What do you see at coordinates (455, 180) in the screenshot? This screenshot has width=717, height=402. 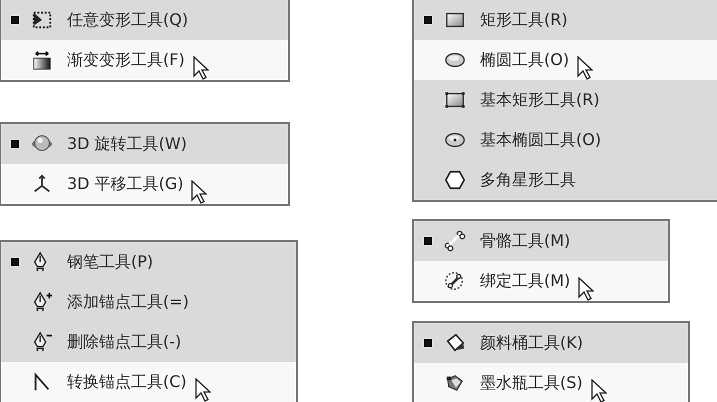 I see `hexagon-icon` at bounding box center [455, 180].